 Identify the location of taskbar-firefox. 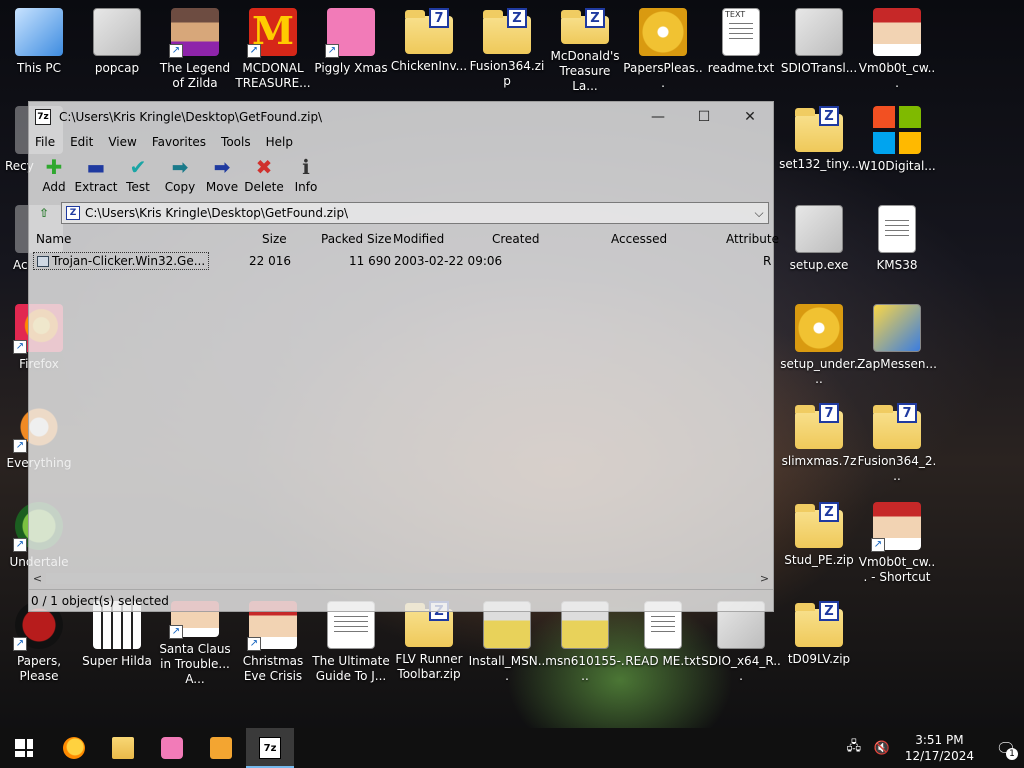
(74, 748).